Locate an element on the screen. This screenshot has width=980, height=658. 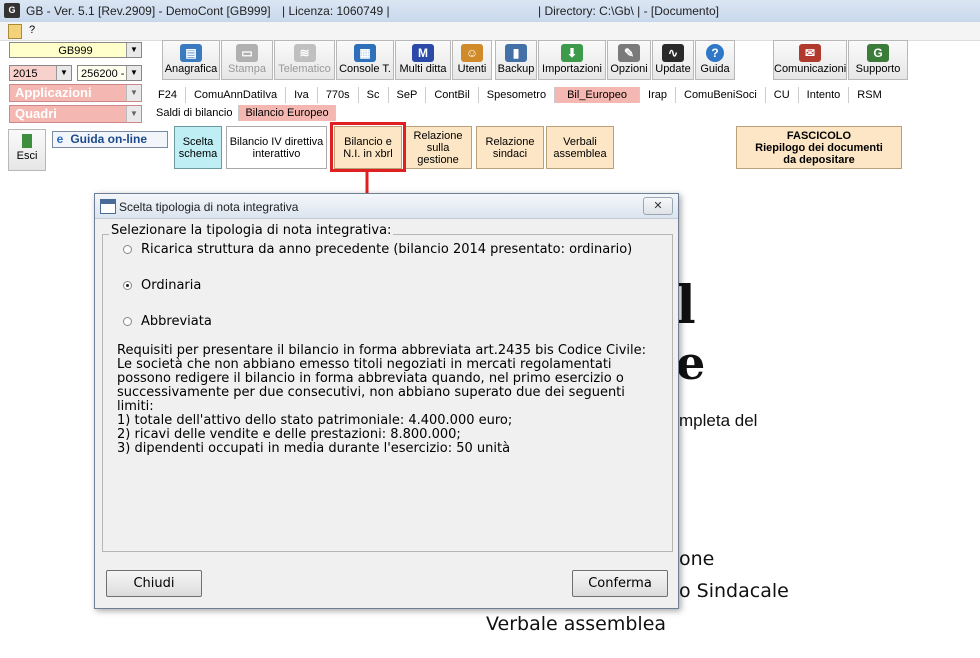
relazione-gestione-button: Relazione sulla gestione is located at coordinates (438, 147).